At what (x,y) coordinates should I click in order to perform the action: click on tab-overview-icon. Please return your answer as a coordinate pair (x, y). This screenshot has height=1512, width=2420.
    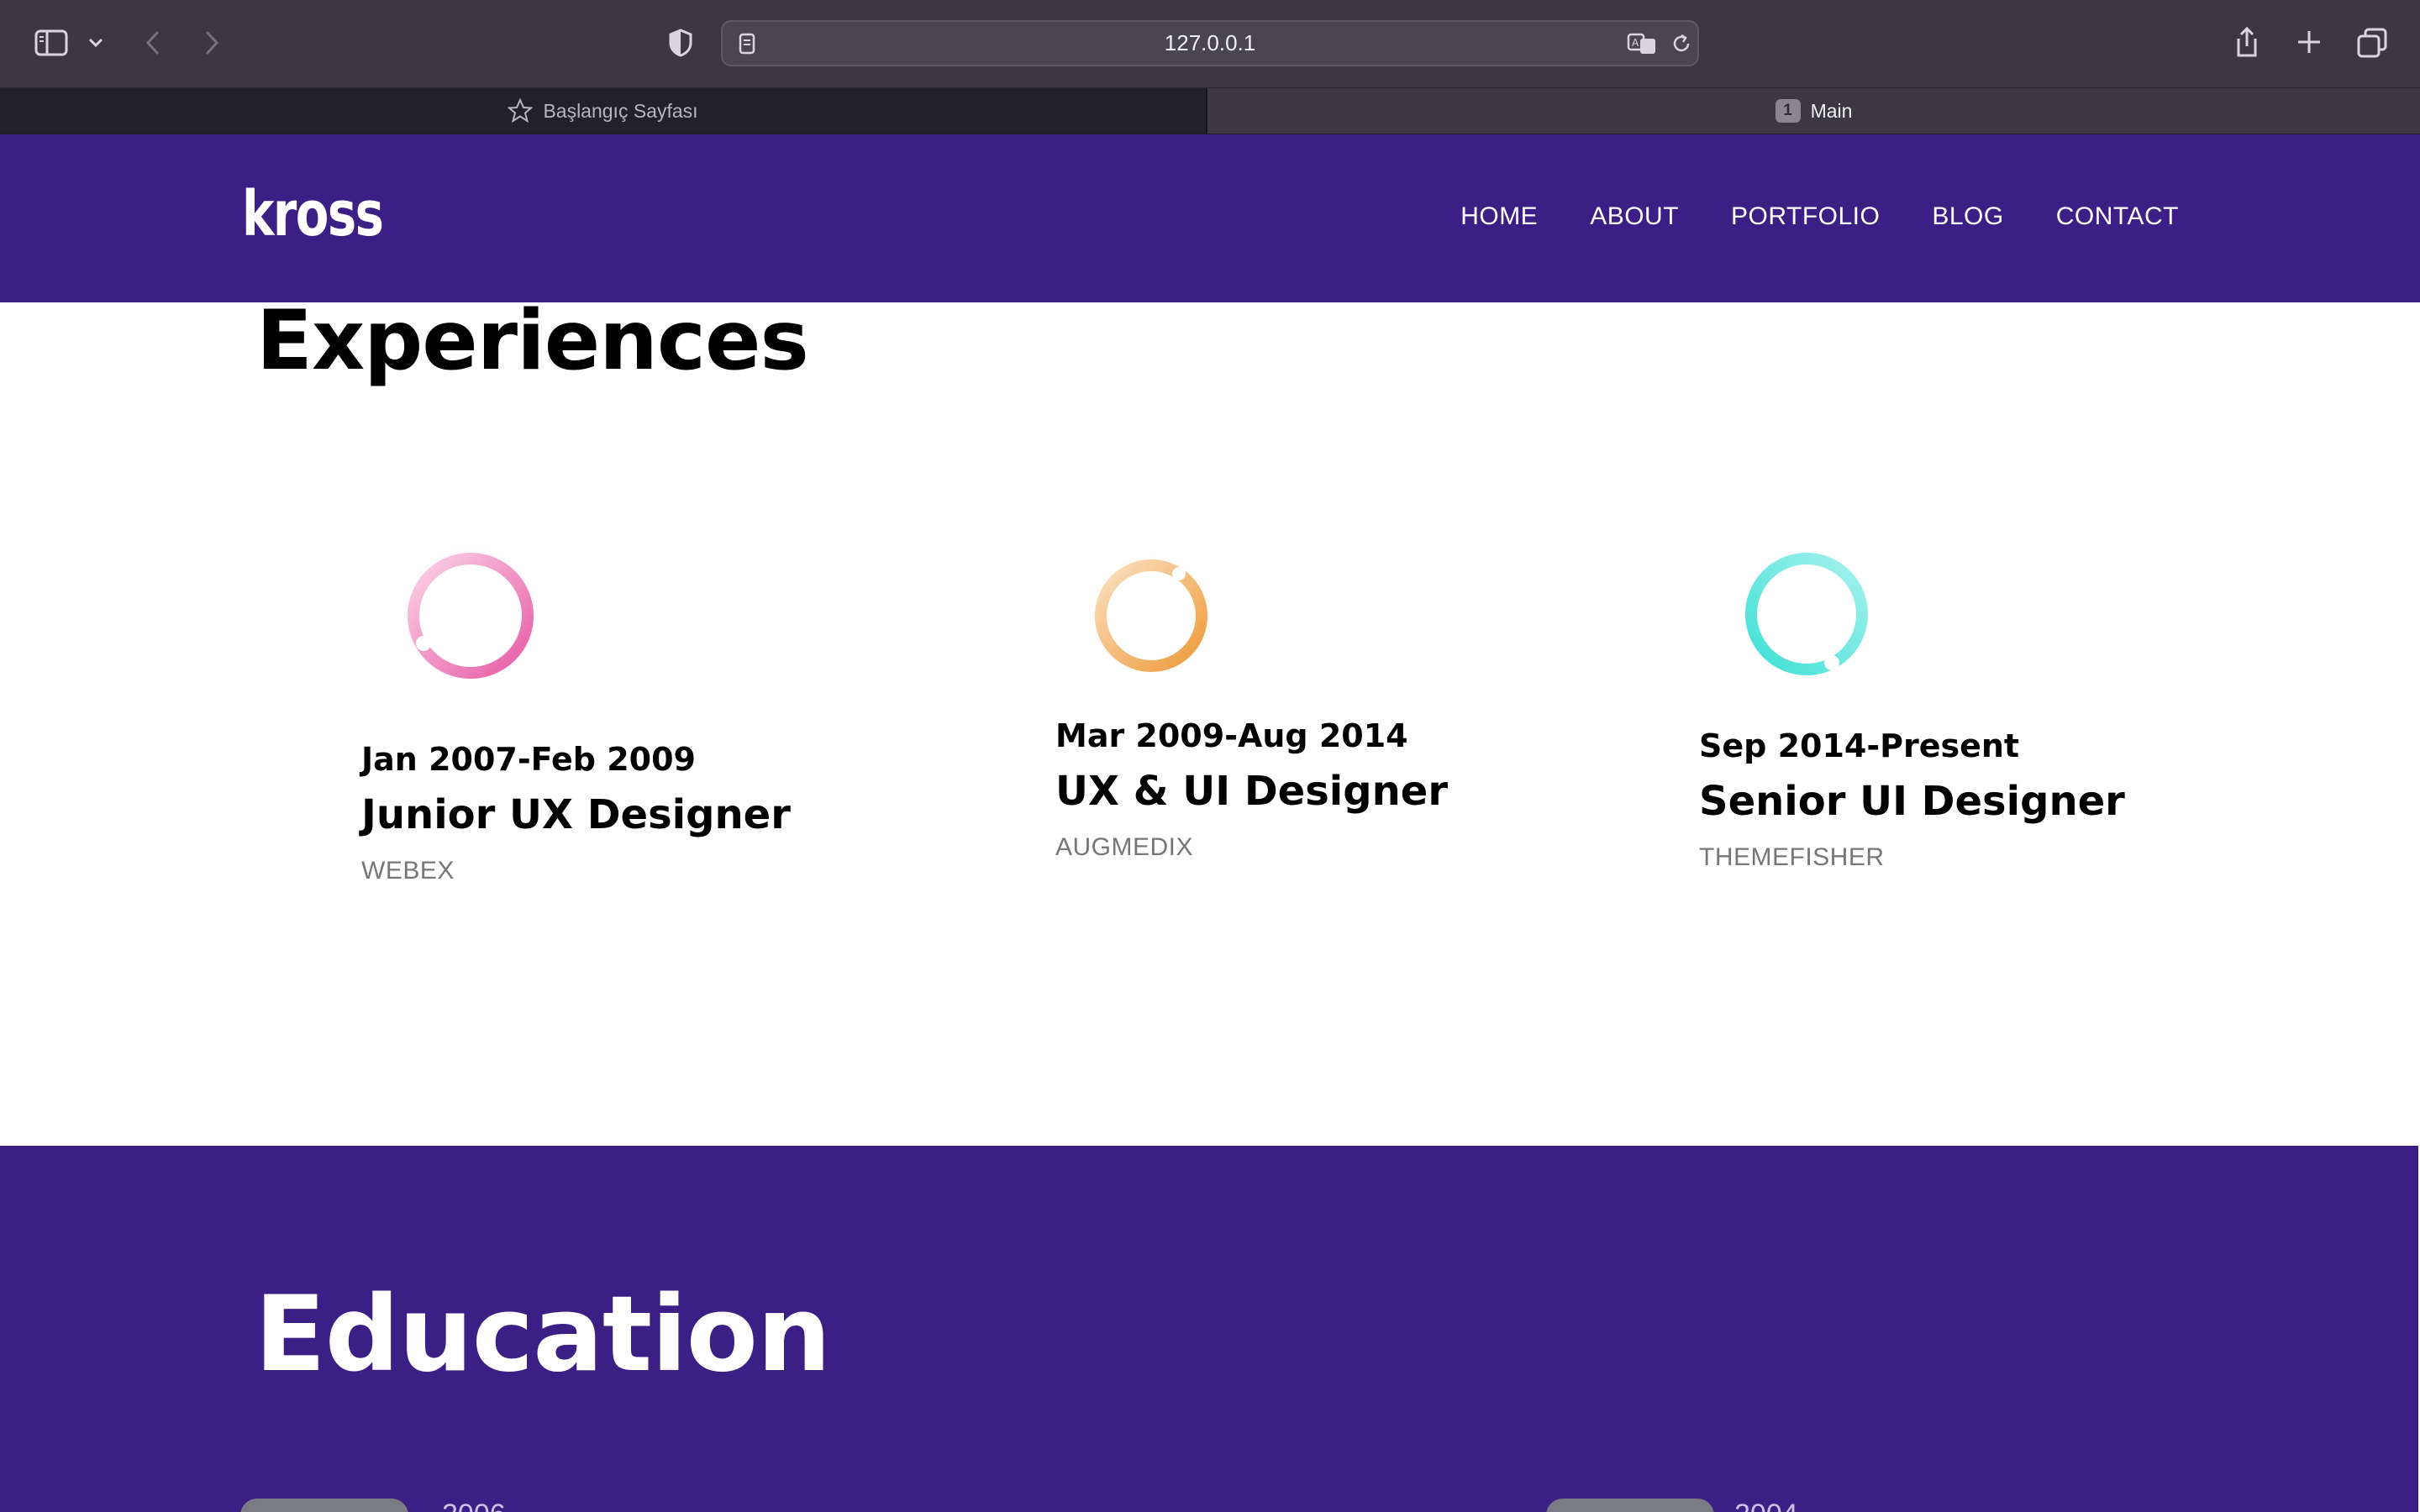
    Looking at the image, I should click on (2372, 42).